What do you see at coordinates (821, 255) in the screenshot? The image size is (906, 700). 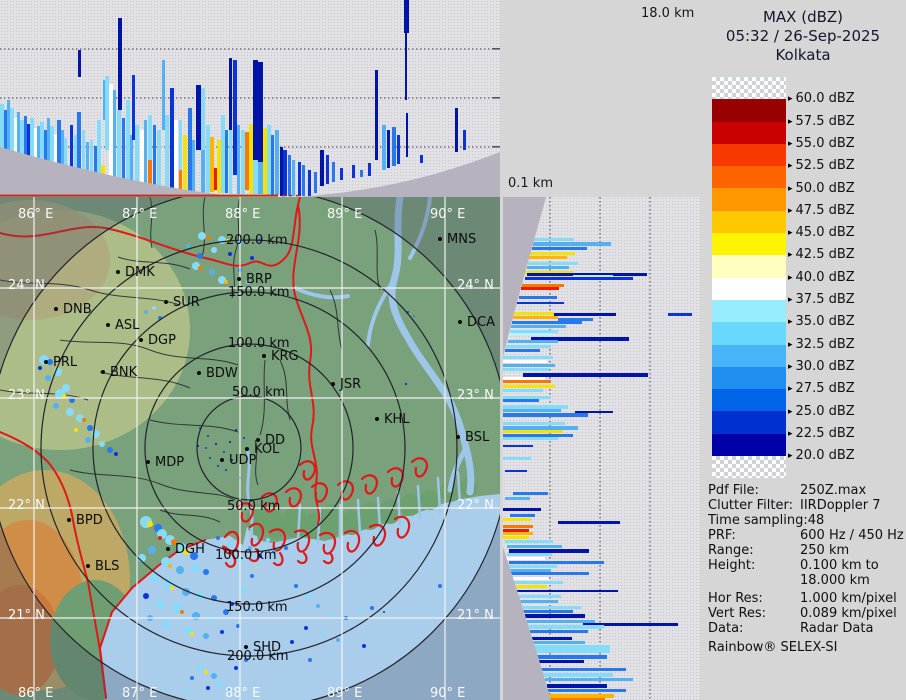 I see `colorbar-tick-label: ▸ 42.5 dBZ` at bounding box center [821, 255].